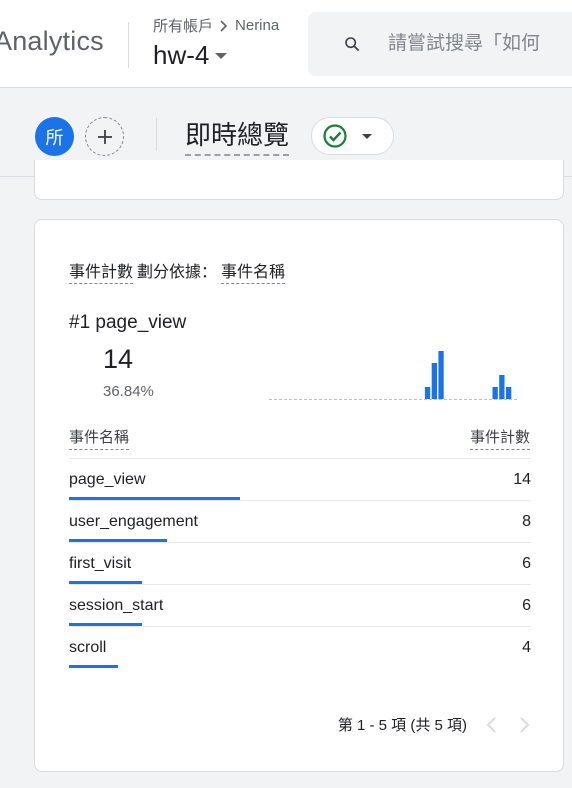 Image resolution: width=572 pixels, height=788 pixels. Describe the element at coordinates (88, 647) in the screenshot. I see `event-name: scroll` at that location.